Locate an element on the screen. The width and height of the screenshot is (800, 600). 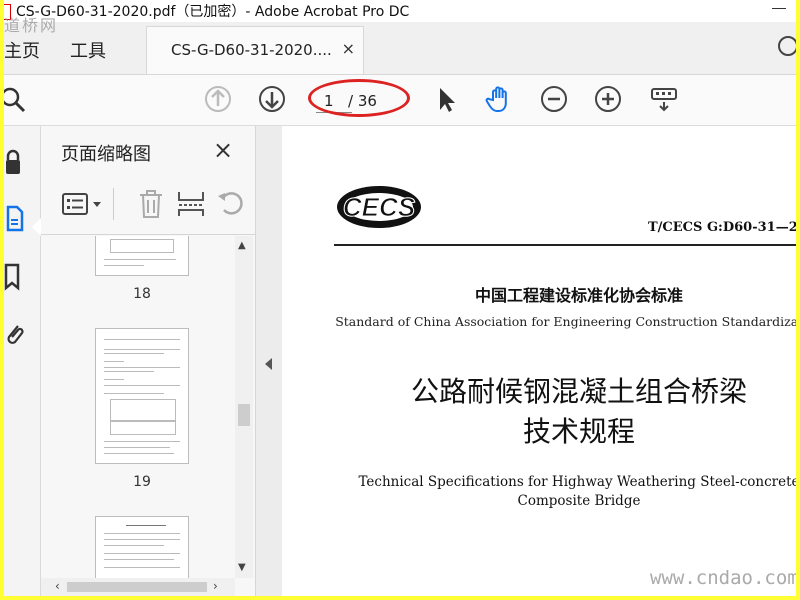
thumbnail-horizontal-scrollbar: ‹ › is located at coordinates (138, 587).